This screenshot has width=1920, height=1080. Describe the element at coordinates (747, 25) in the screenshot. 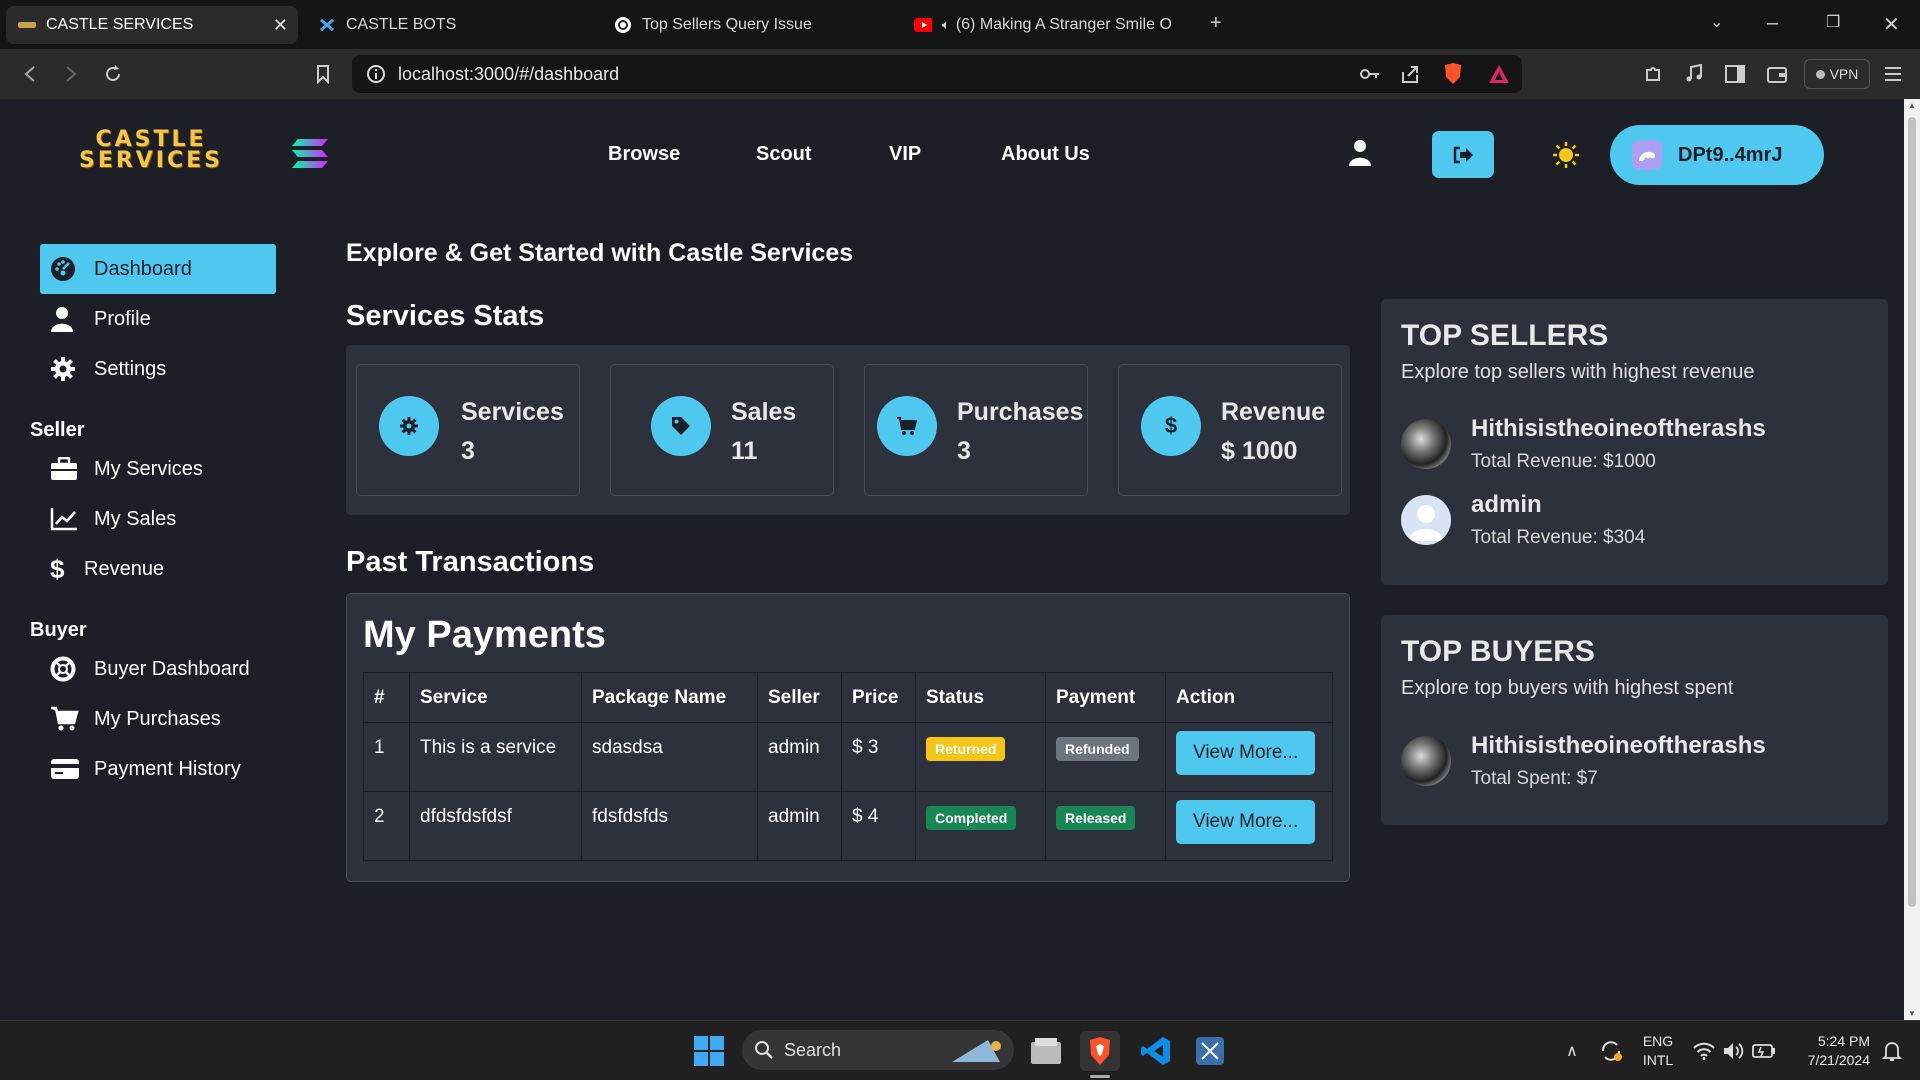

I see `tab-top-sellers-query: Top Sellers Query Issue` at that location.